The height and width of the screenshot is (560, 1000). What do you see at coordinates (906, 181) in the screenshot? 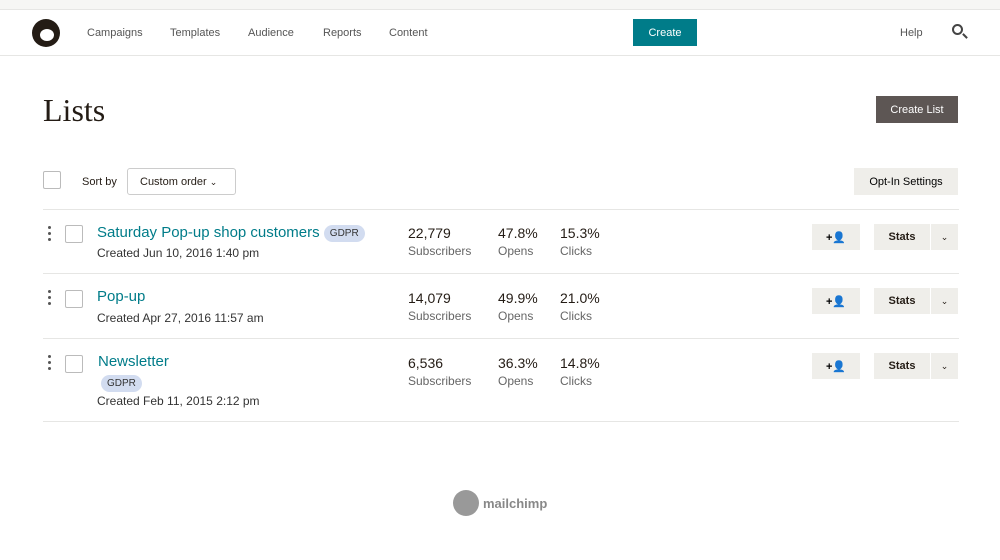
I see `opt-in-settings-button: Opt-In Settings` at bounding box center [906, 181].